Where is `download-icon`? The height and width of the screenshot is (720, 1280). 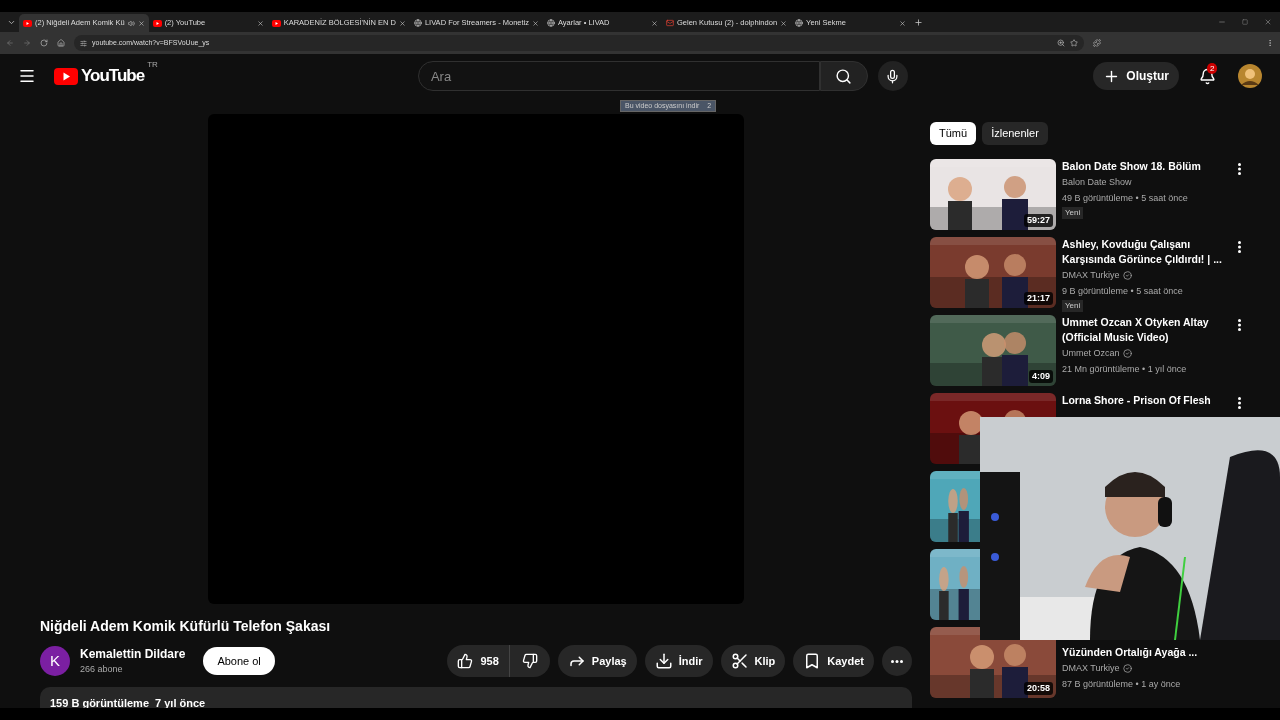 download-icon is located at coordinates (663, 661).